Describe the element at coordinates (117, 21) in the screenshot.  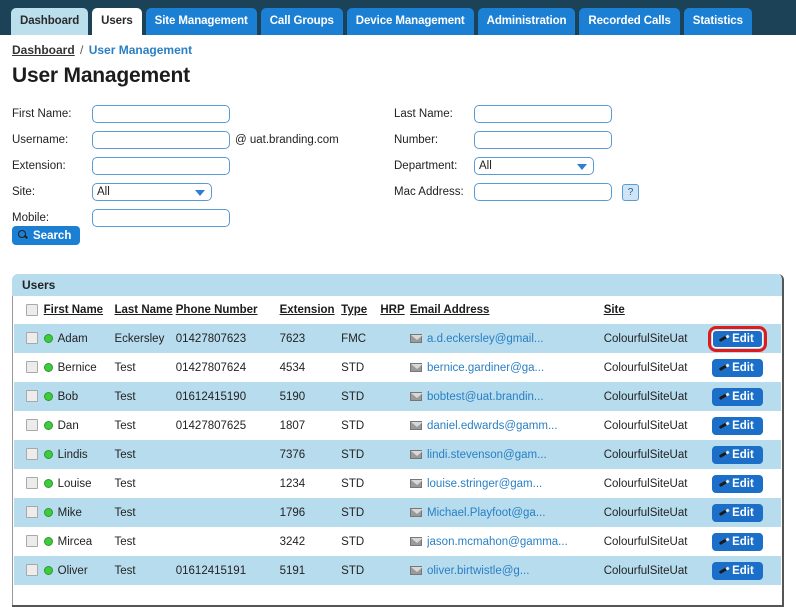
I see `nav-tab-users: Users` at that location.